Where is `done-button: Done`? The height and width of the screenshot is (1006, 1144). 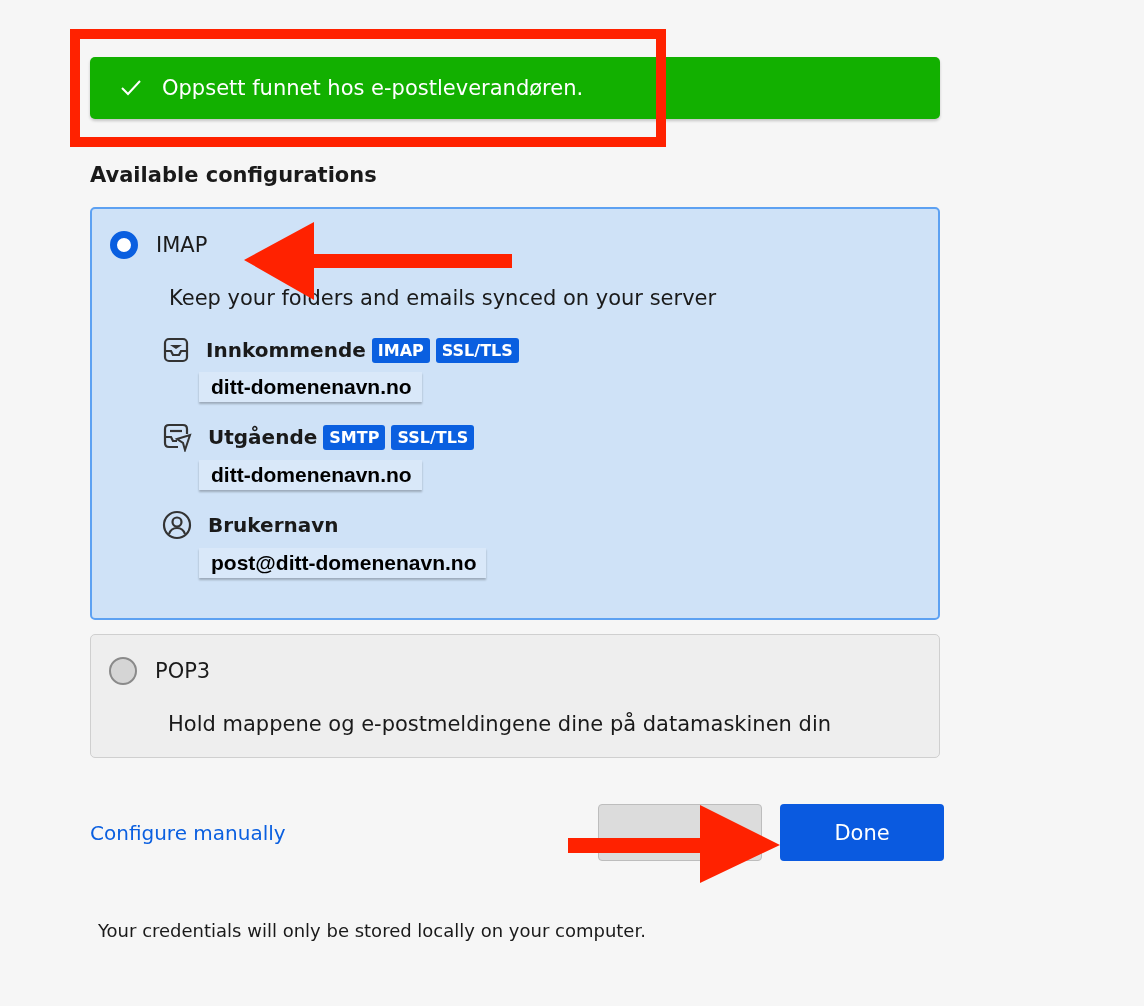 done-button: Done is located at coordinates (862, 833).